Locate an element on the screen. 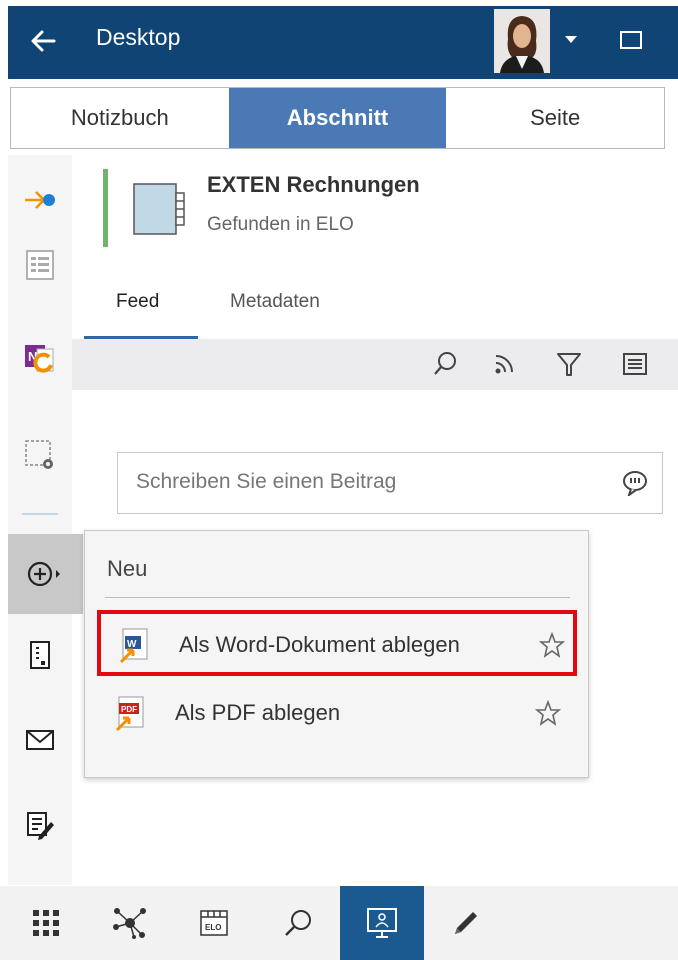  edit-note-icon is located at coordinates (40, 826).